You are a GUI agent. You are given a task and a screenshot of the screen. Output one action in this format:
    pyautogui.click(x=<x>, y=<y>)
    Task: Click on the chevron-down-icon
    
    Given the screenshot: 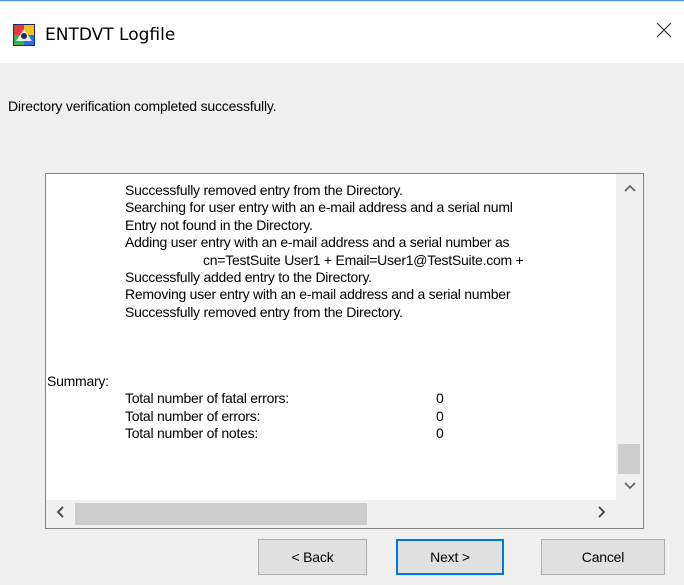 What is the action you would take?
    pyautogui.click(x=629, y=486)
    